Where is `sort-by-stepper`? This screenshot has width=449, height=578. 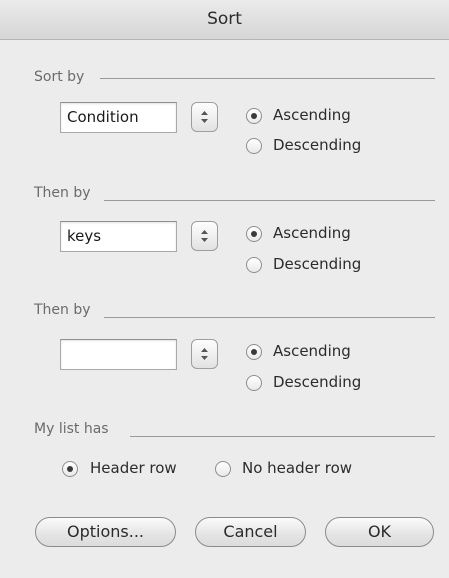
sort-by-stepper is located at coordinates (204, 117).